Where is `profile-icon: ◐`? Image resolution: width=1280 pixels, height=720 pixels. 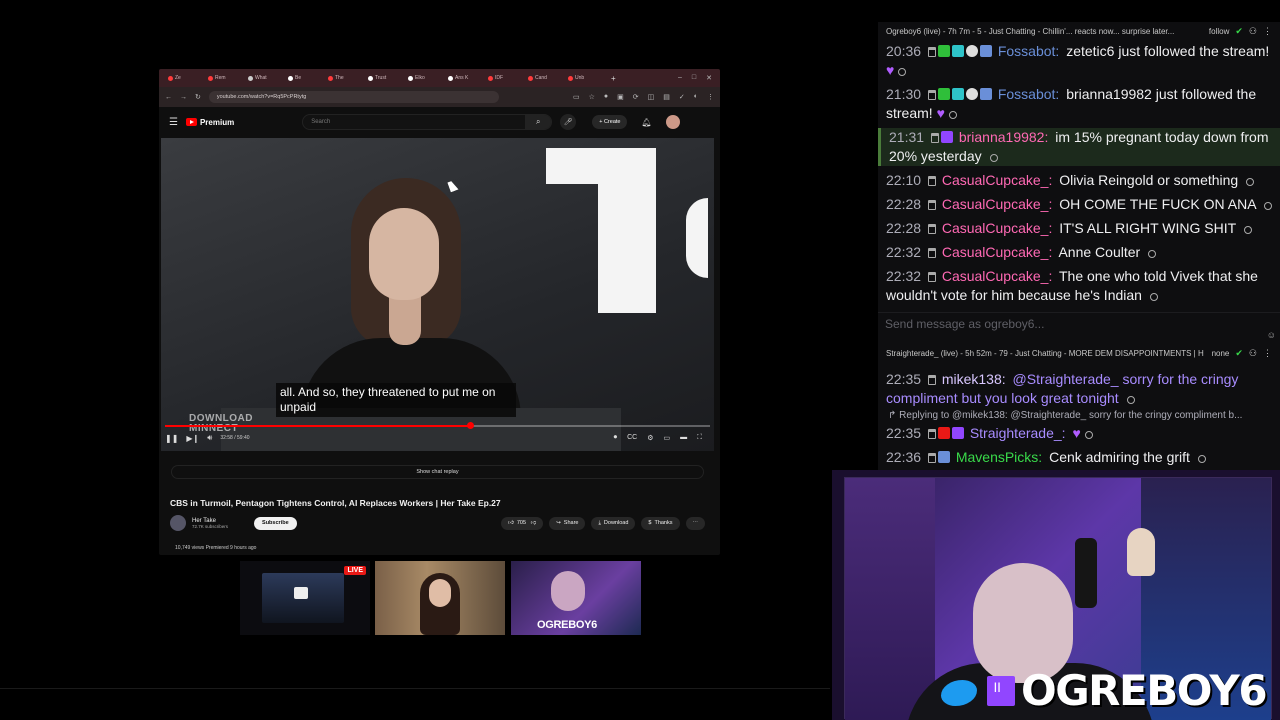
profile-icon: ◐ is located at coordinates (696, 97).